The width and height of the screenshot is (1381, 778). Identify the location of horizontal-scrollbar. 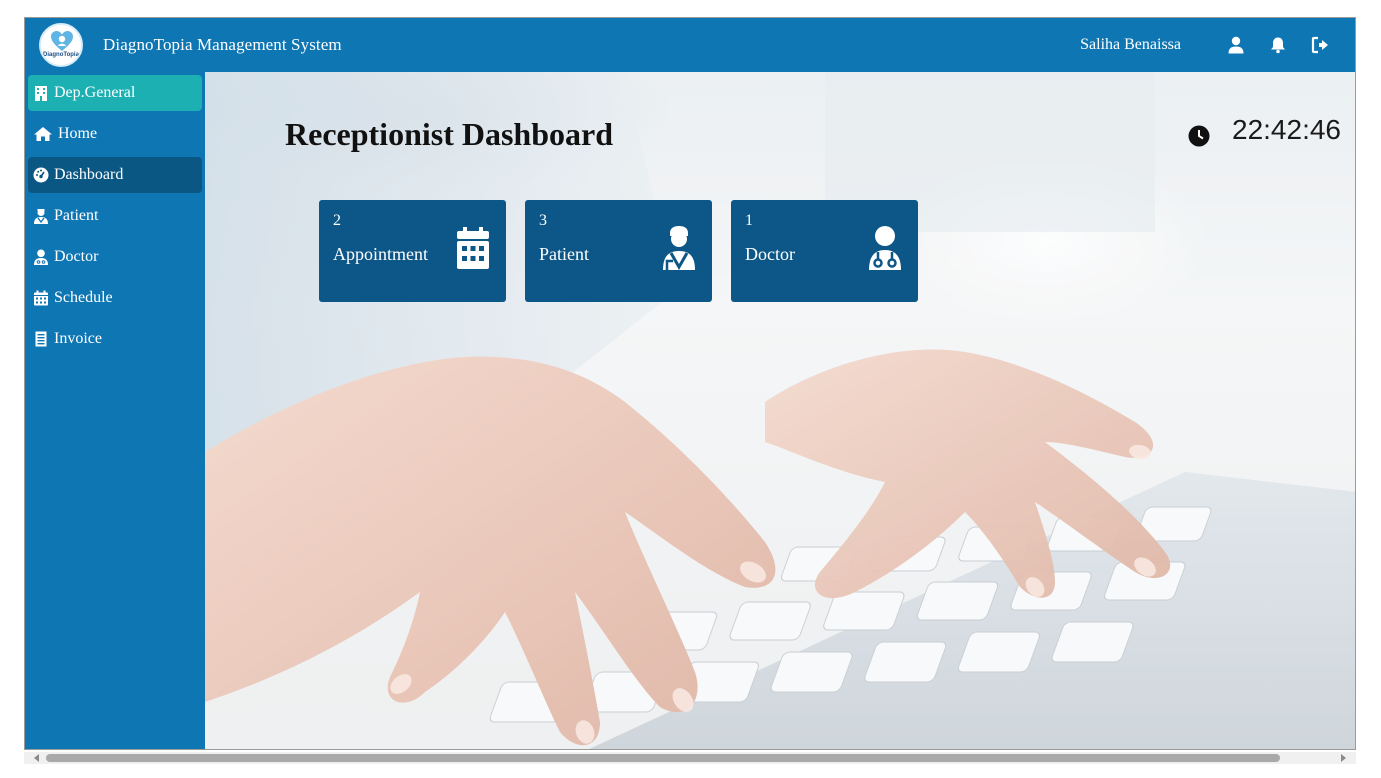
(690, 758).